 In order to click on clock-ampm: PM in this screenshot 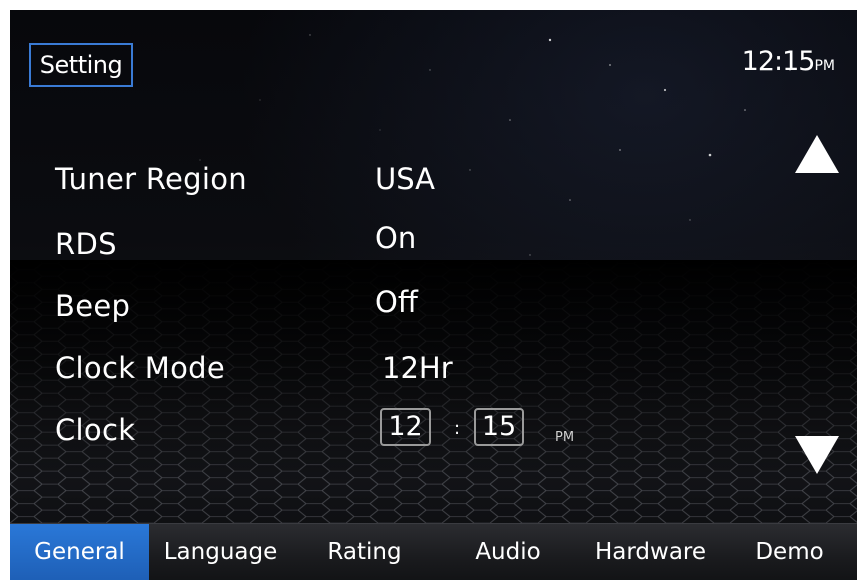, I will do `click(564, 437)`.